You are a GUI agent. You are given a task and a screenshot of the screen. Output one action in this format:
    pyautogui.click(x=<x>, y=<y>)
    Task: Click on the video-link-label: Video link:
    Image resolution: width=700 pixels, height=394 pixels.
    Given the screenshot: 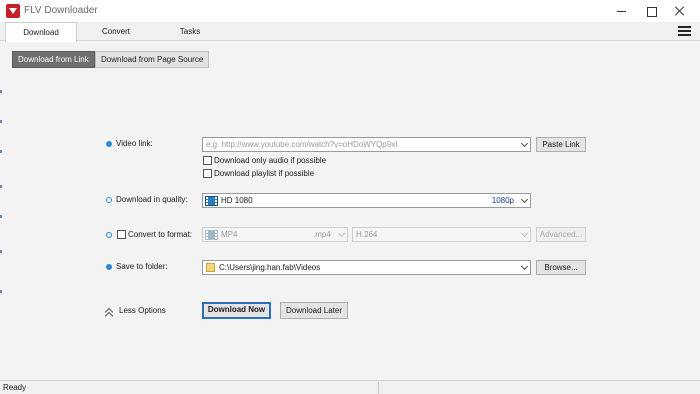 What is the action you would take?
    pyautogui.click(x=134, y=143)
    